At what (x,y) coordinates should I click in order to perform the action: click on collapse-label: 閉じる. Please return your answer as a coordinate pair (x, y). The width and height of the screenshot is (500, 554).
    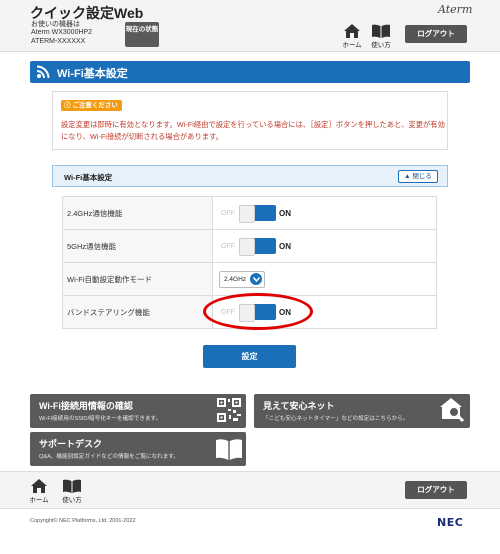
    Looking at the image, I should click on (422, 176).